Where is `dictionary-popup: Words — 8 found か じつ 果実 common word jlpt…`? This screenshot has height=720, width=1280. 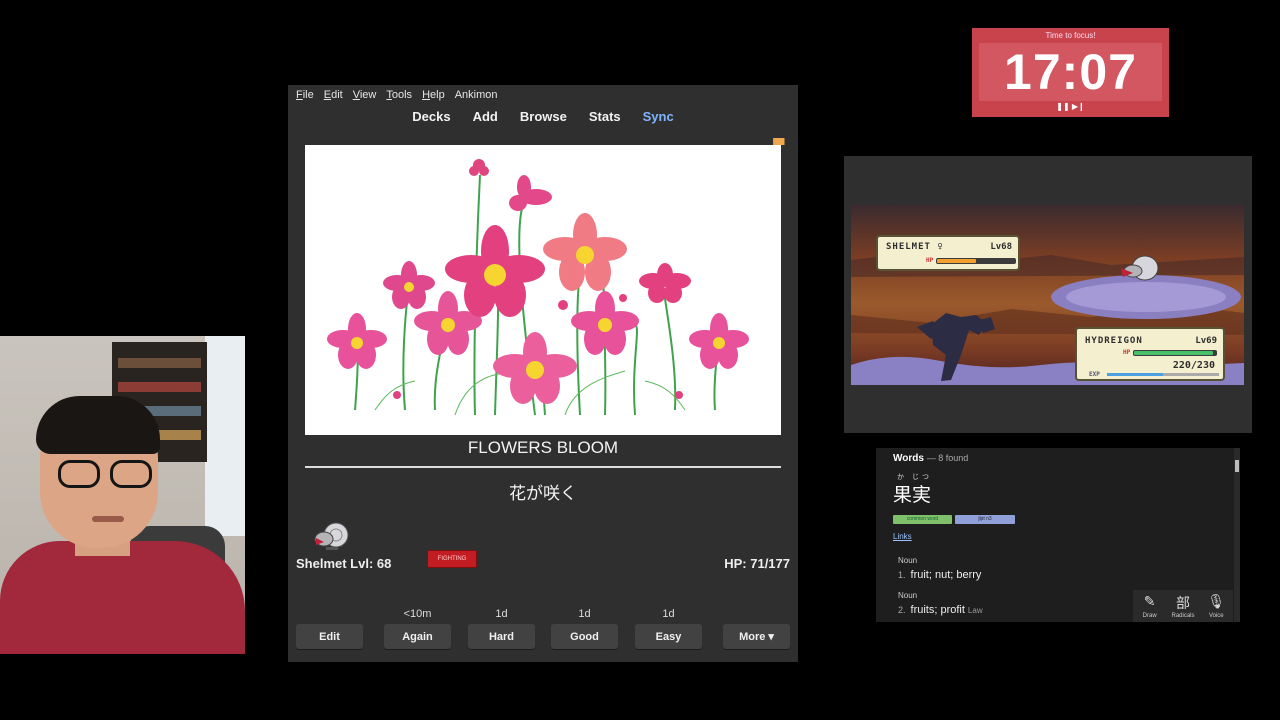 dictionary-popup: Words — 8 found か じつ 果実 common word jlpt… is located at coordinates (1058, 535).